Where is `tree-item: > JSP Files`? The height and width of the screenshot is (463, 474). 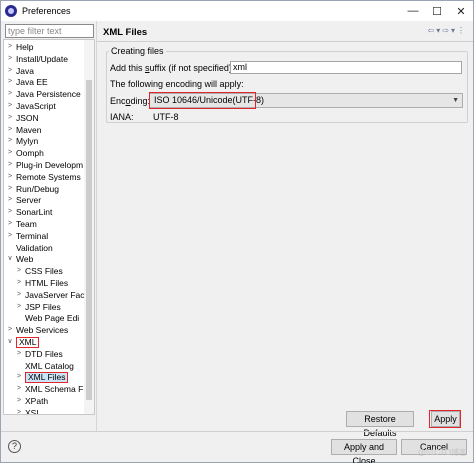
tree-item: > JSP Files is located at coordinates (38, 307).